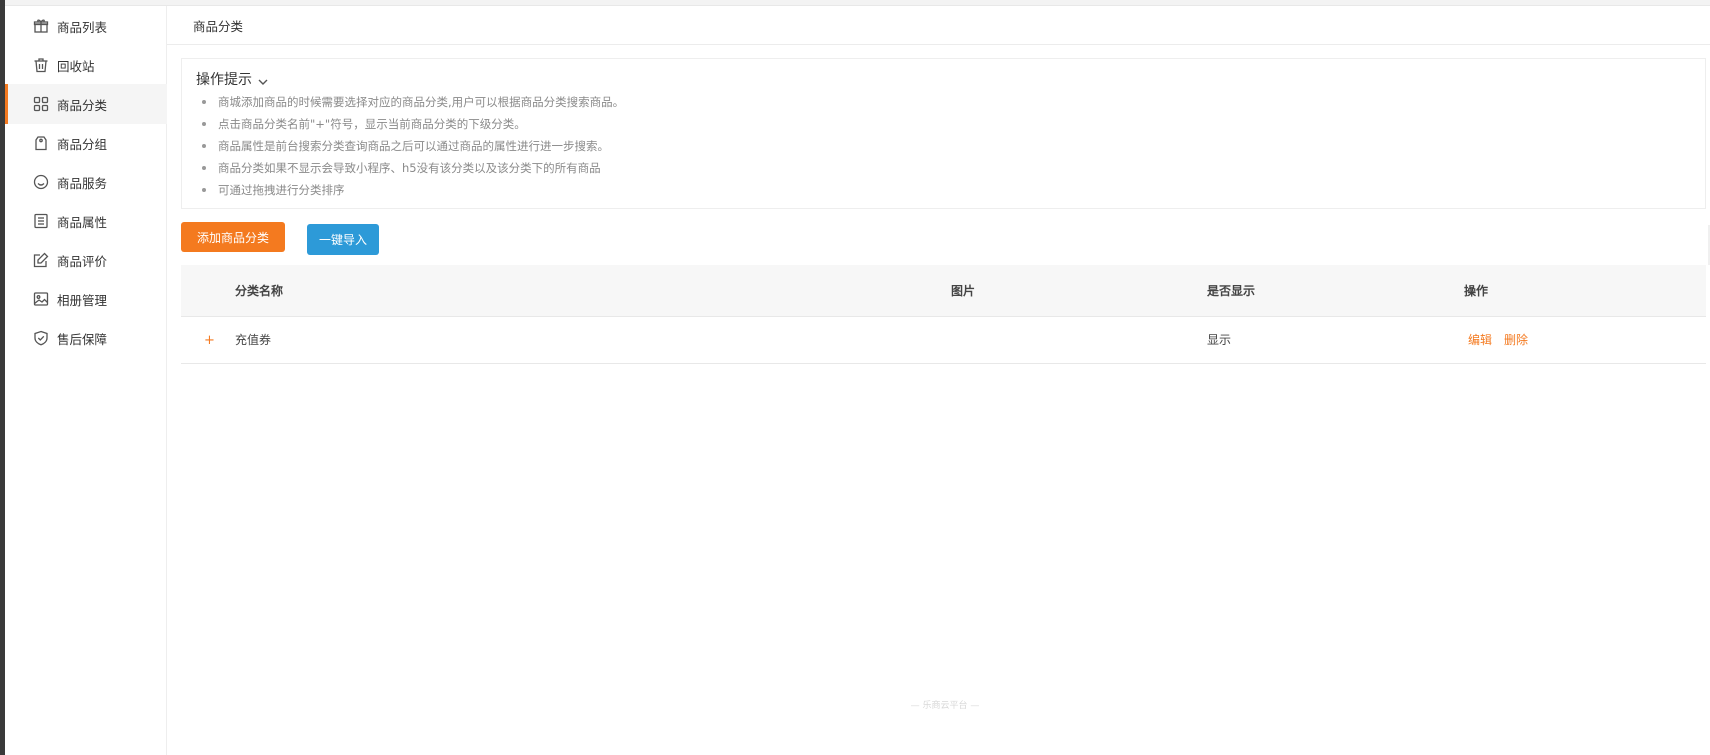 This screenshot has height=755, width=1710. I want to click on sidebar-item-label: 商品评价, so click(82, 261).